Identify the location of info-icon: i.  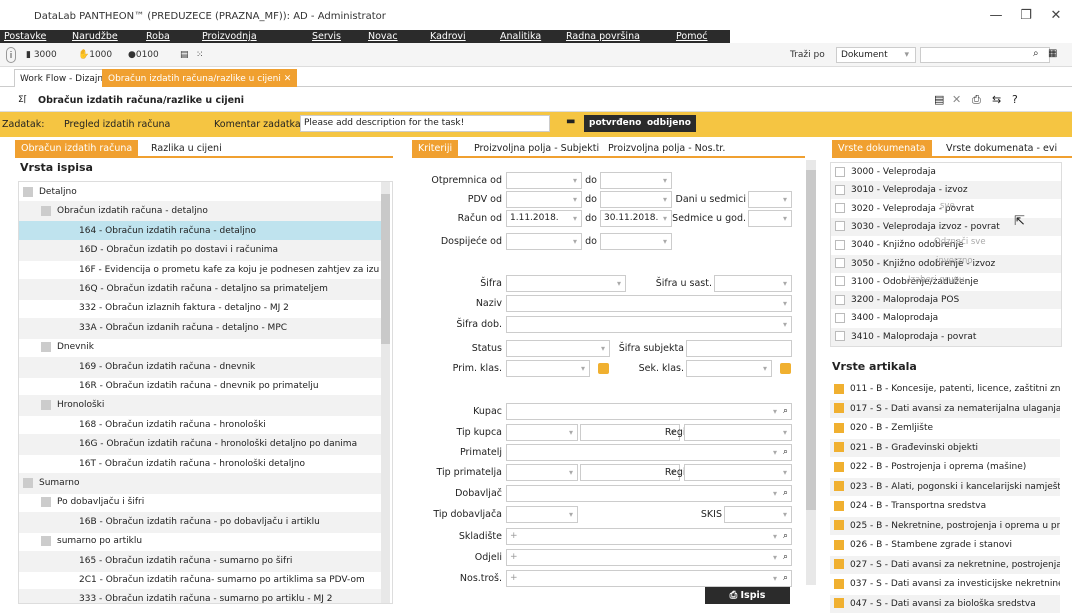
(11, 55).